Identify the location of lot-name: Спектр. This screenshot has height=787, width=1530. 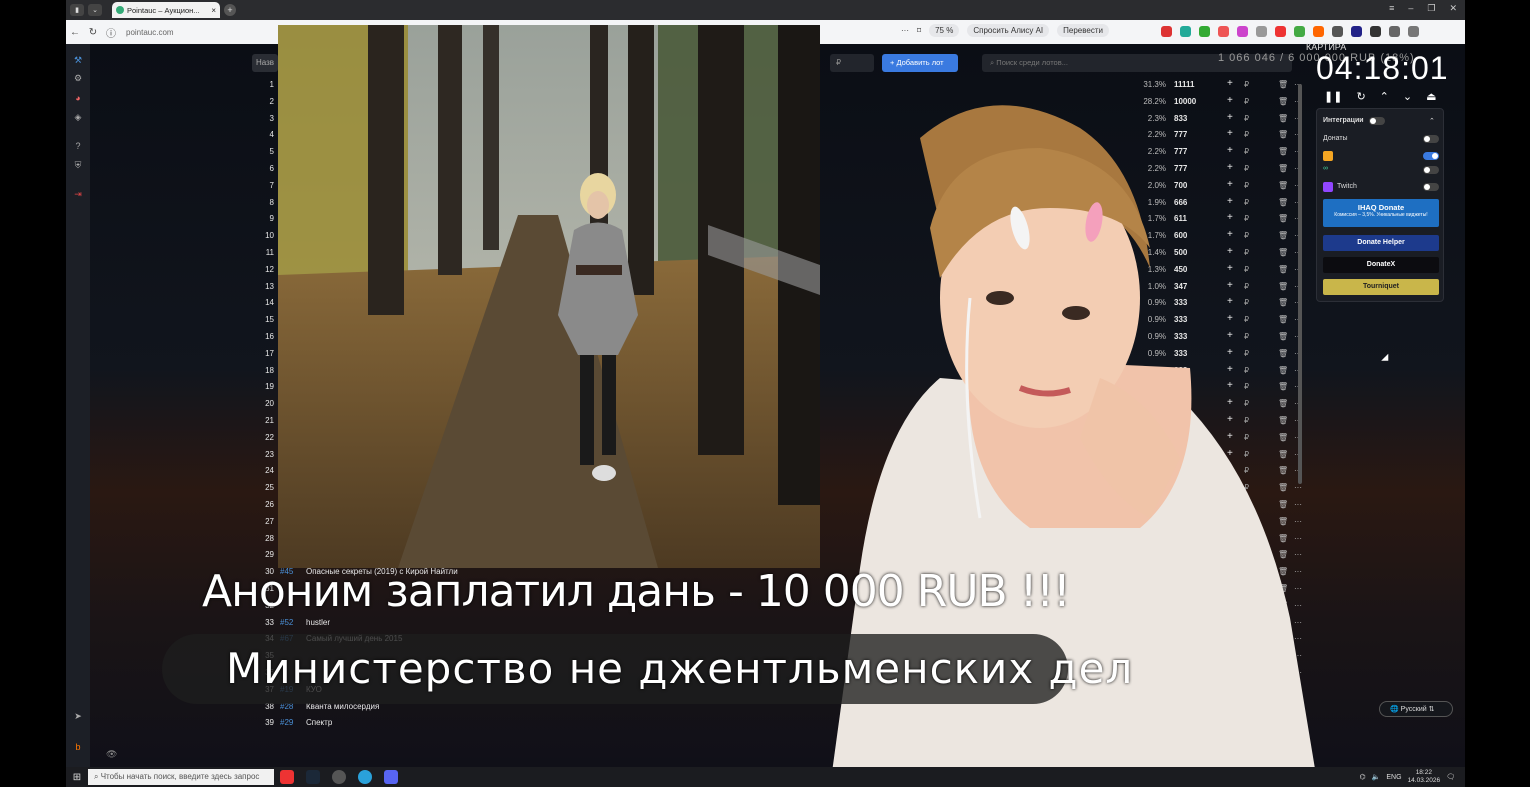
(319, 722).